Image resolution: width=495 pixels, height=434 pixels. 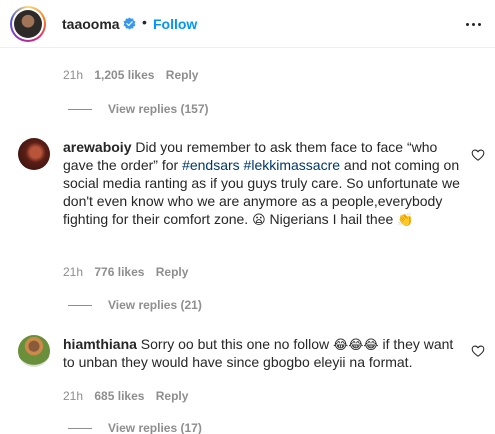 What do you see at coordinates (158, 109) in the screenshot?
I see `view-replies-label: View replies (157)` at bounding box center [158, 109].